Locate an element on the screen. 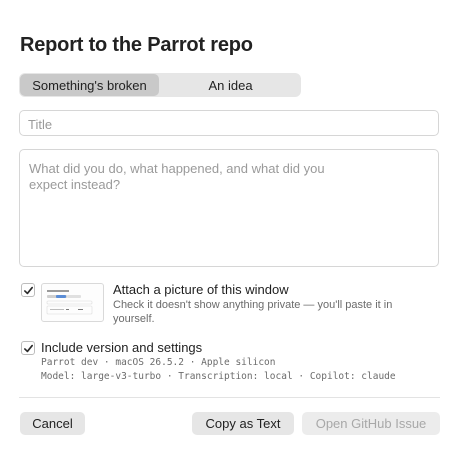  open-github-issue-button: Open GitHub Issue is located at coordinates (371, 423).